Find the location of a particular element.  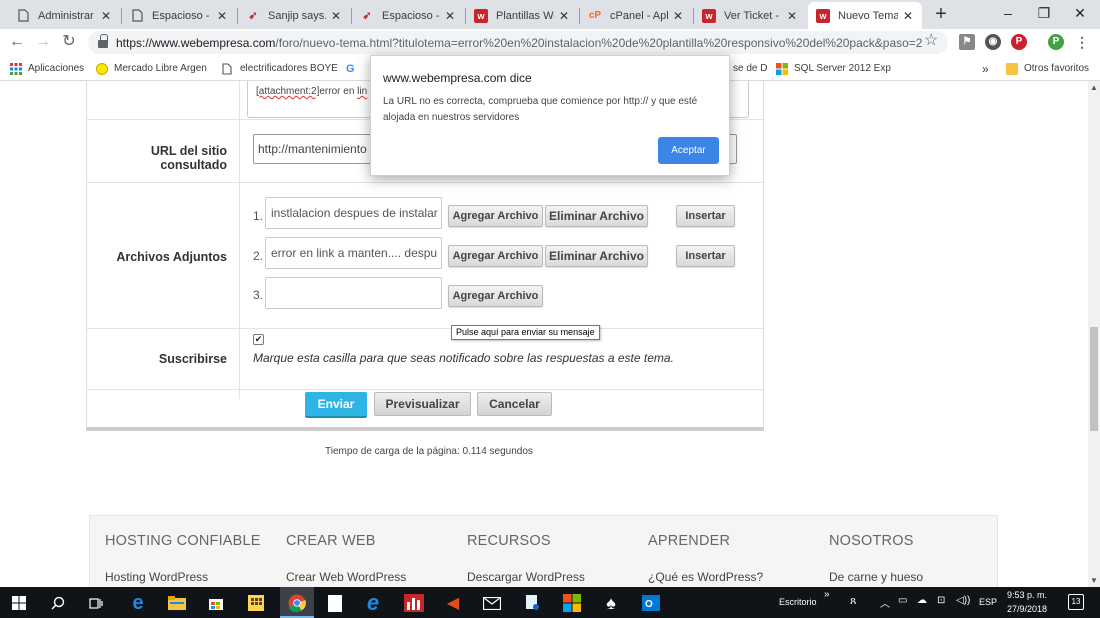

footer-link: Descargar WordPress is located at coordinates (526, 577).